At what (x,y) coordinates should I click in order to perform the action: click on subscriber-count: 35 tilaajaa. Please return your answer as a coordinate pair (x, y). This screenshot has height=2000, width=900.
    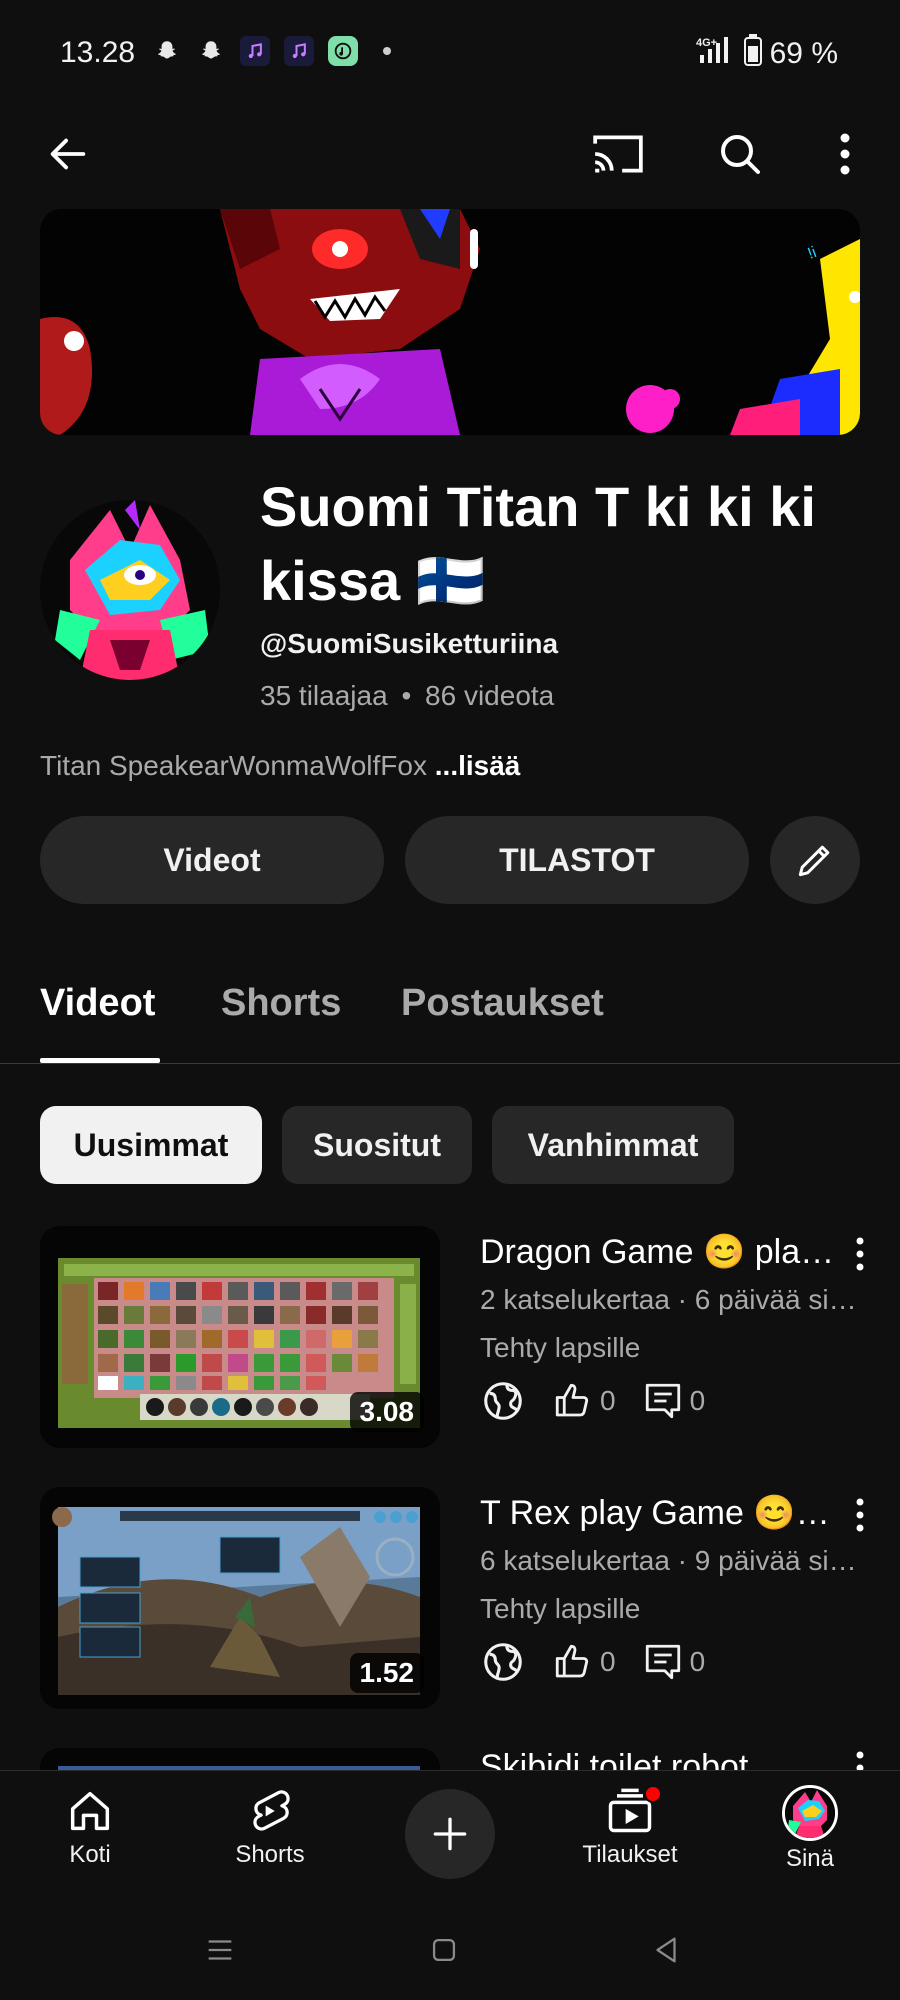
    Looking at the image, I should click on (324, 695).